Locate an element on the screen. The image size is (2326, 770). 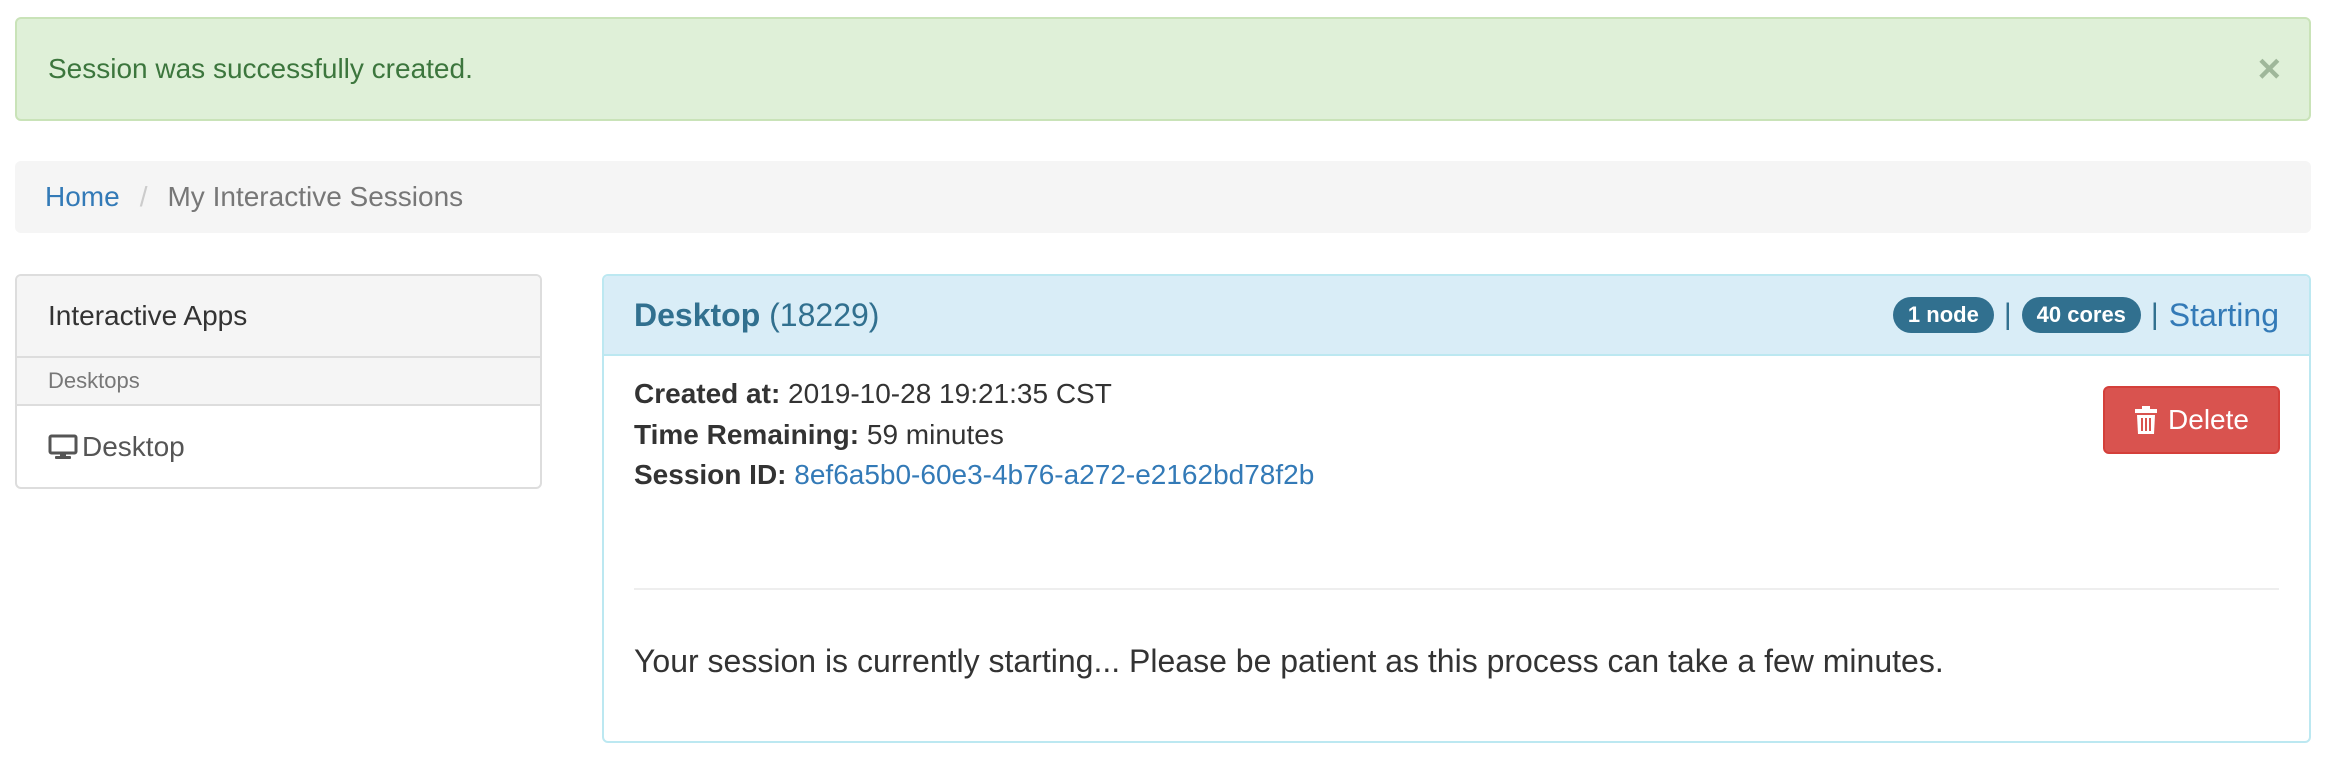
interactive-apps-sidebar: Interactive Apps Desktops Desktop is located at coordinates (278, 381).